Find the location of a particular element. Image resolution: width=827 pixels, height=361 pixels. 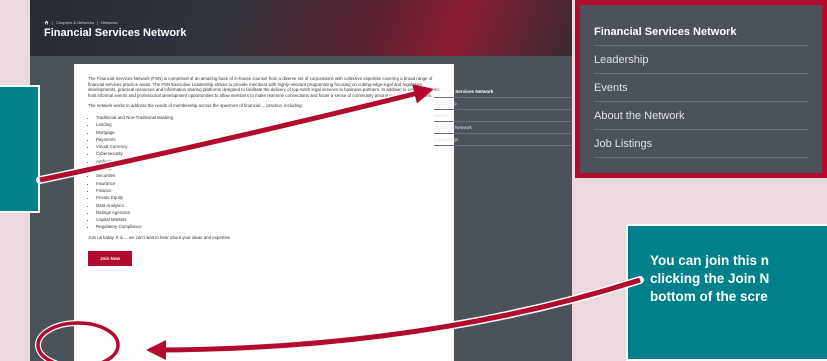

list-item: Artificial Intelligence is located at coordinates (268, 161).